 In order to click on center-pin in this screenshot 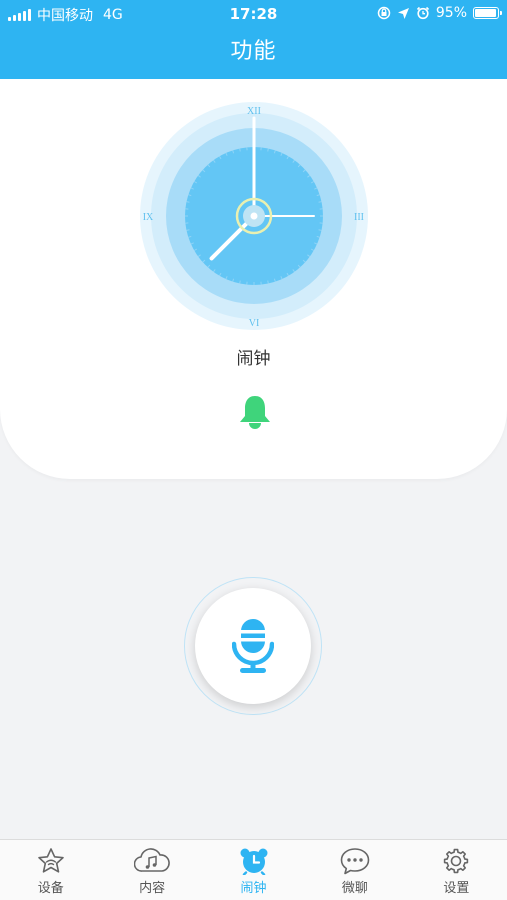, I will do `click(254, 216)`.